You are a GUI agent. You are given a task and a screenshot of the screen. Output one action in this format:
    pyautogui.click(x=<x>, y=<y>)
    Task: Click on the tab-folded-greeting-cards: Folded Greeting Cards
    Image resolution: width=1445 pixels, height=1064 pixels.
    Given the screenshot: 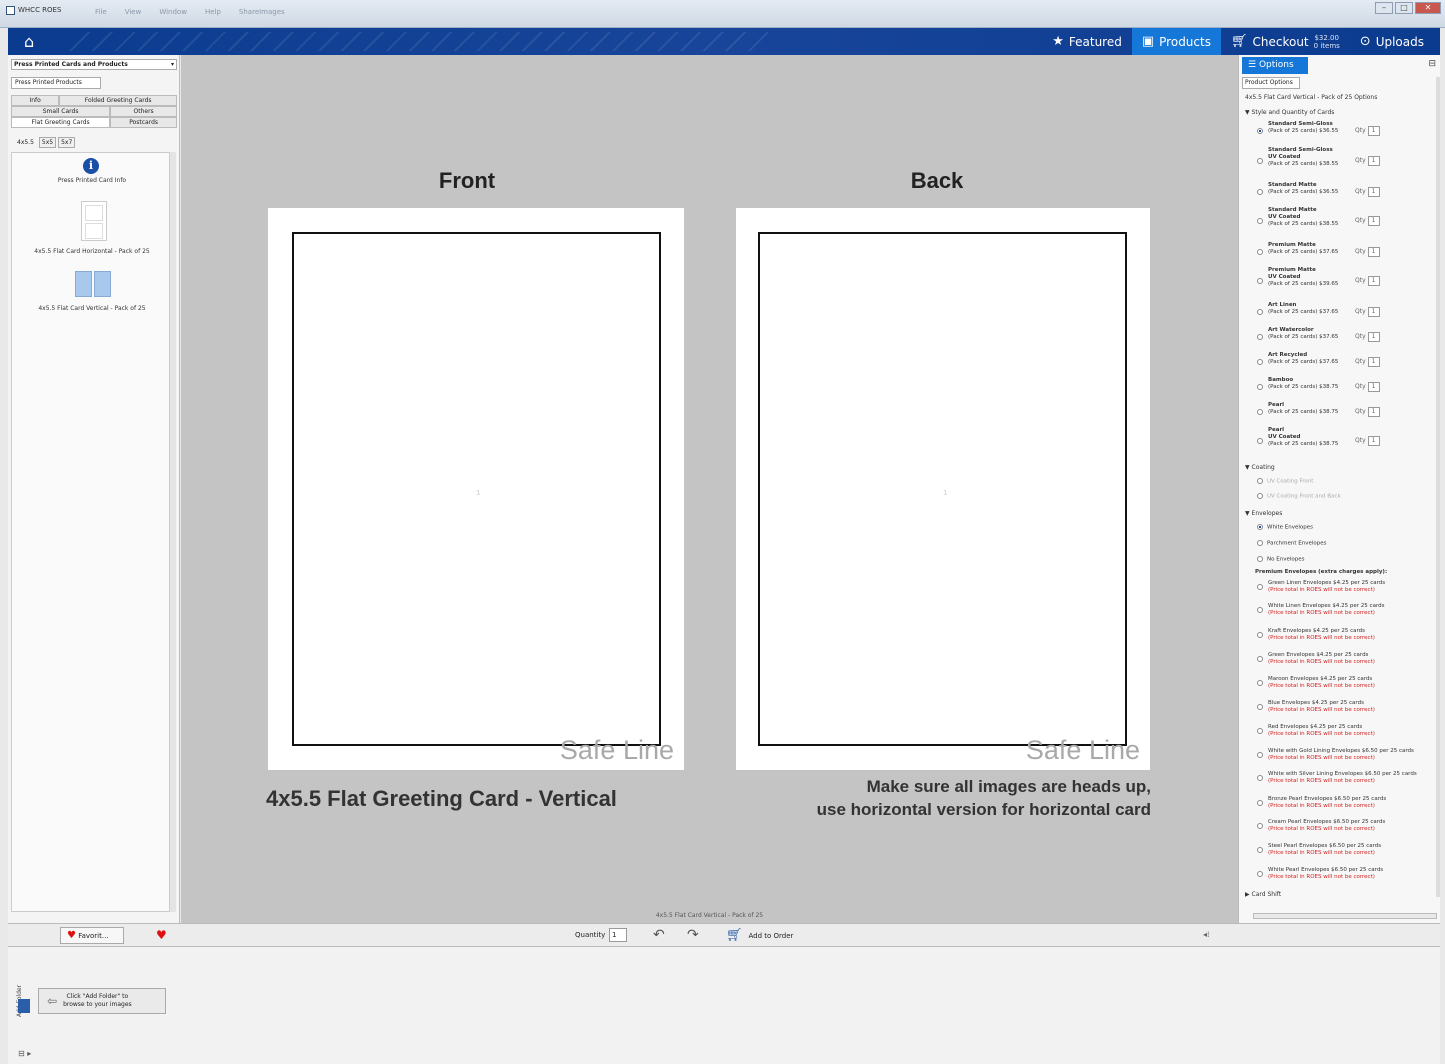 What is the action you would take?
    pyautogui.click(x=118, y=100)
    